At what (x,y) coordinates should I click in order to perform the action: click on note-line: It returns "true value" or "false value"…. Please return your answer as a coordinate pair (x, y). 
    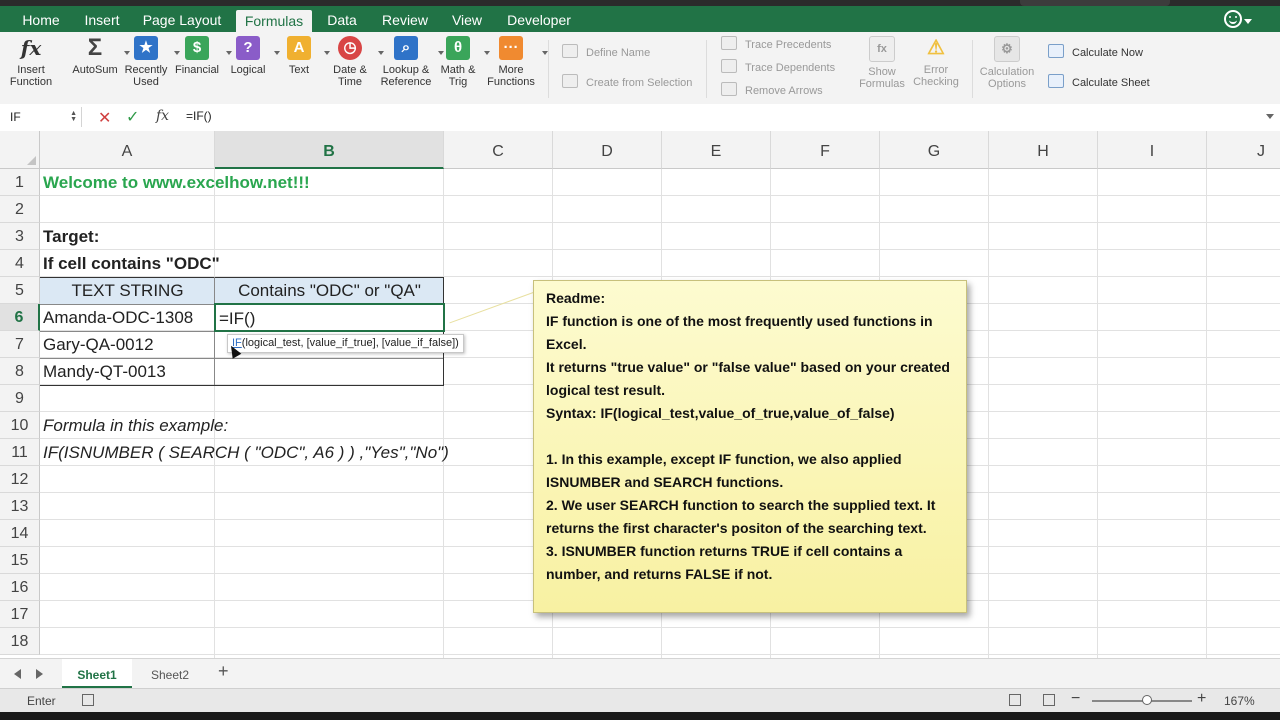
    Looking at the image, I should click on (748, 378).